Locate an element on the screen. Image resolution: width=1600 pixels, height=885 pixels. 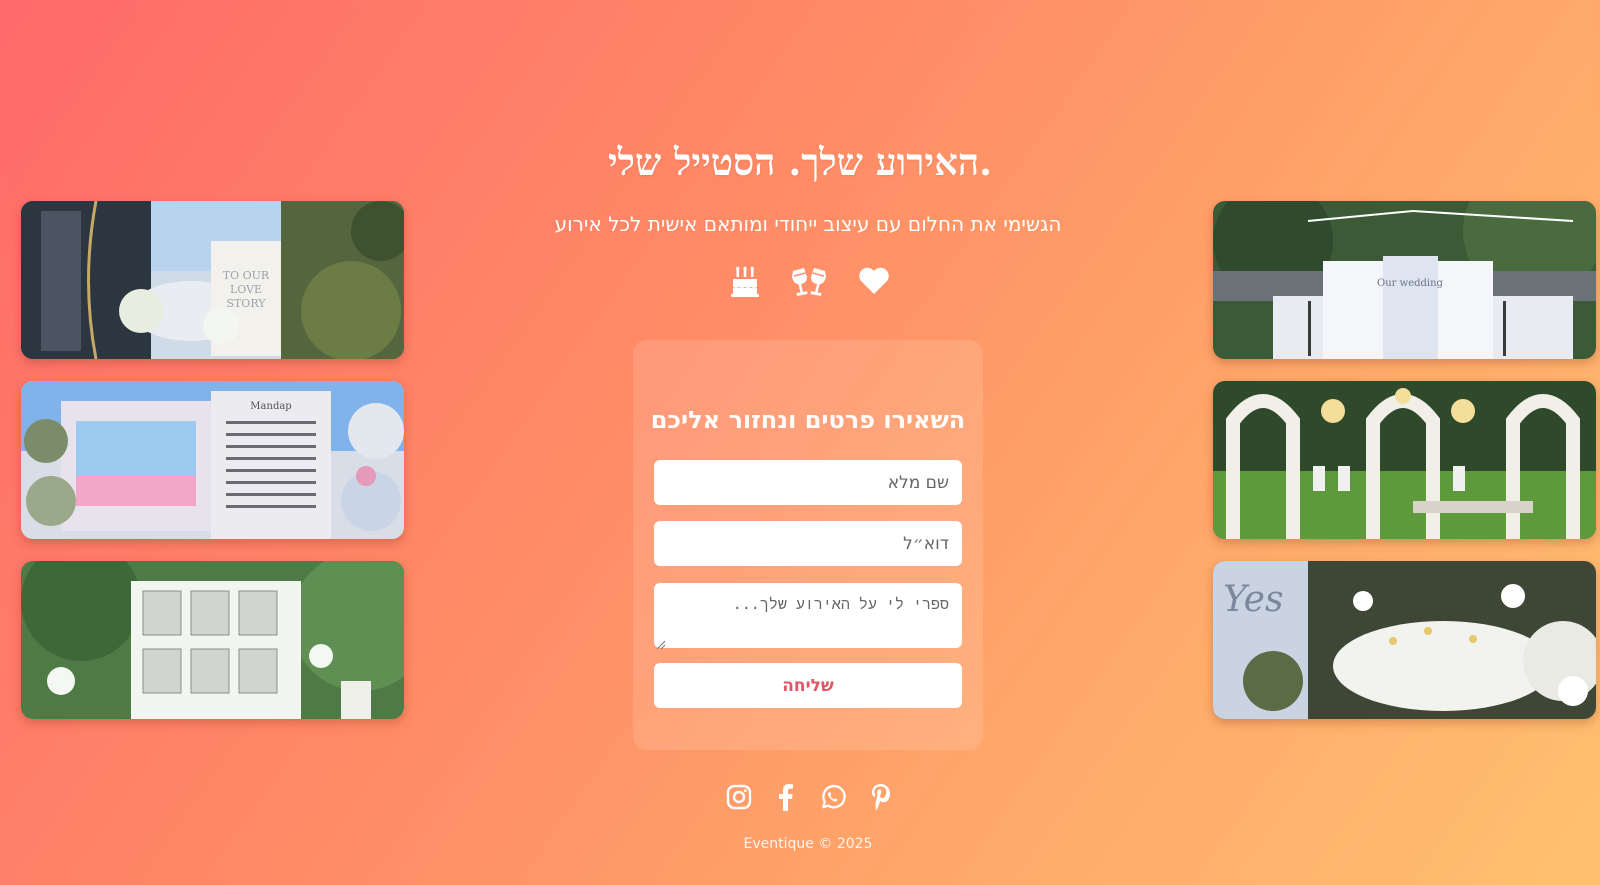
pinterest-icon is located at coordinates (881, 797).